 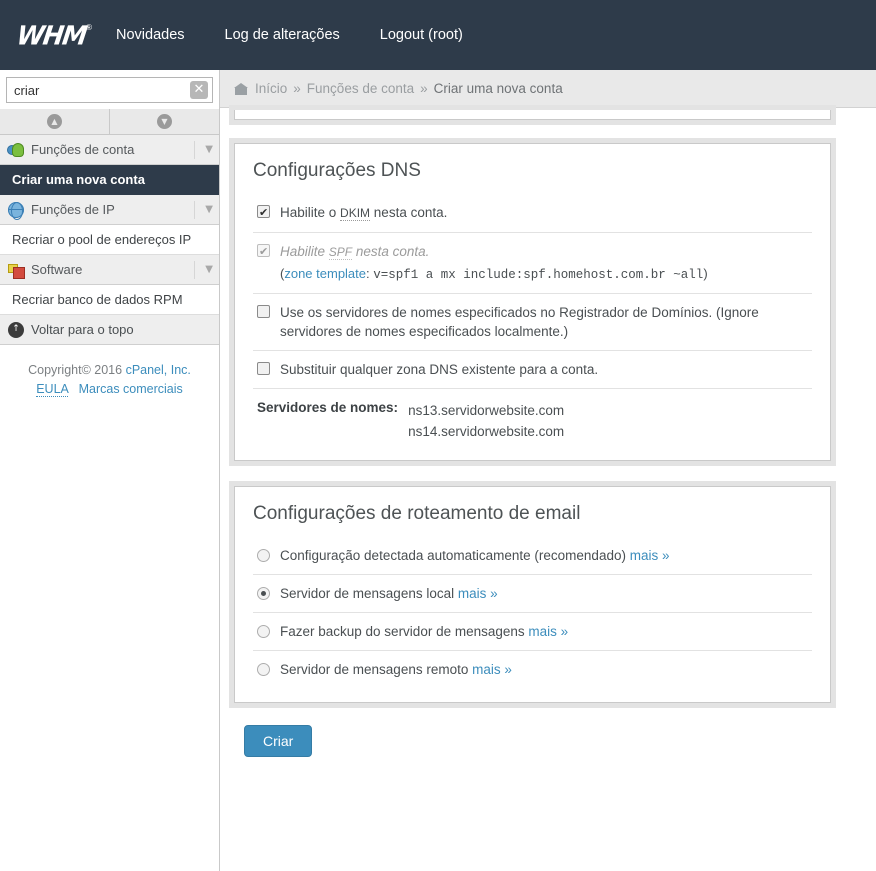 What do you see at coordinates (355, 213) in the screenshot?
I see `dkim-abbr: DKIM` at bounding box center [355, 213].